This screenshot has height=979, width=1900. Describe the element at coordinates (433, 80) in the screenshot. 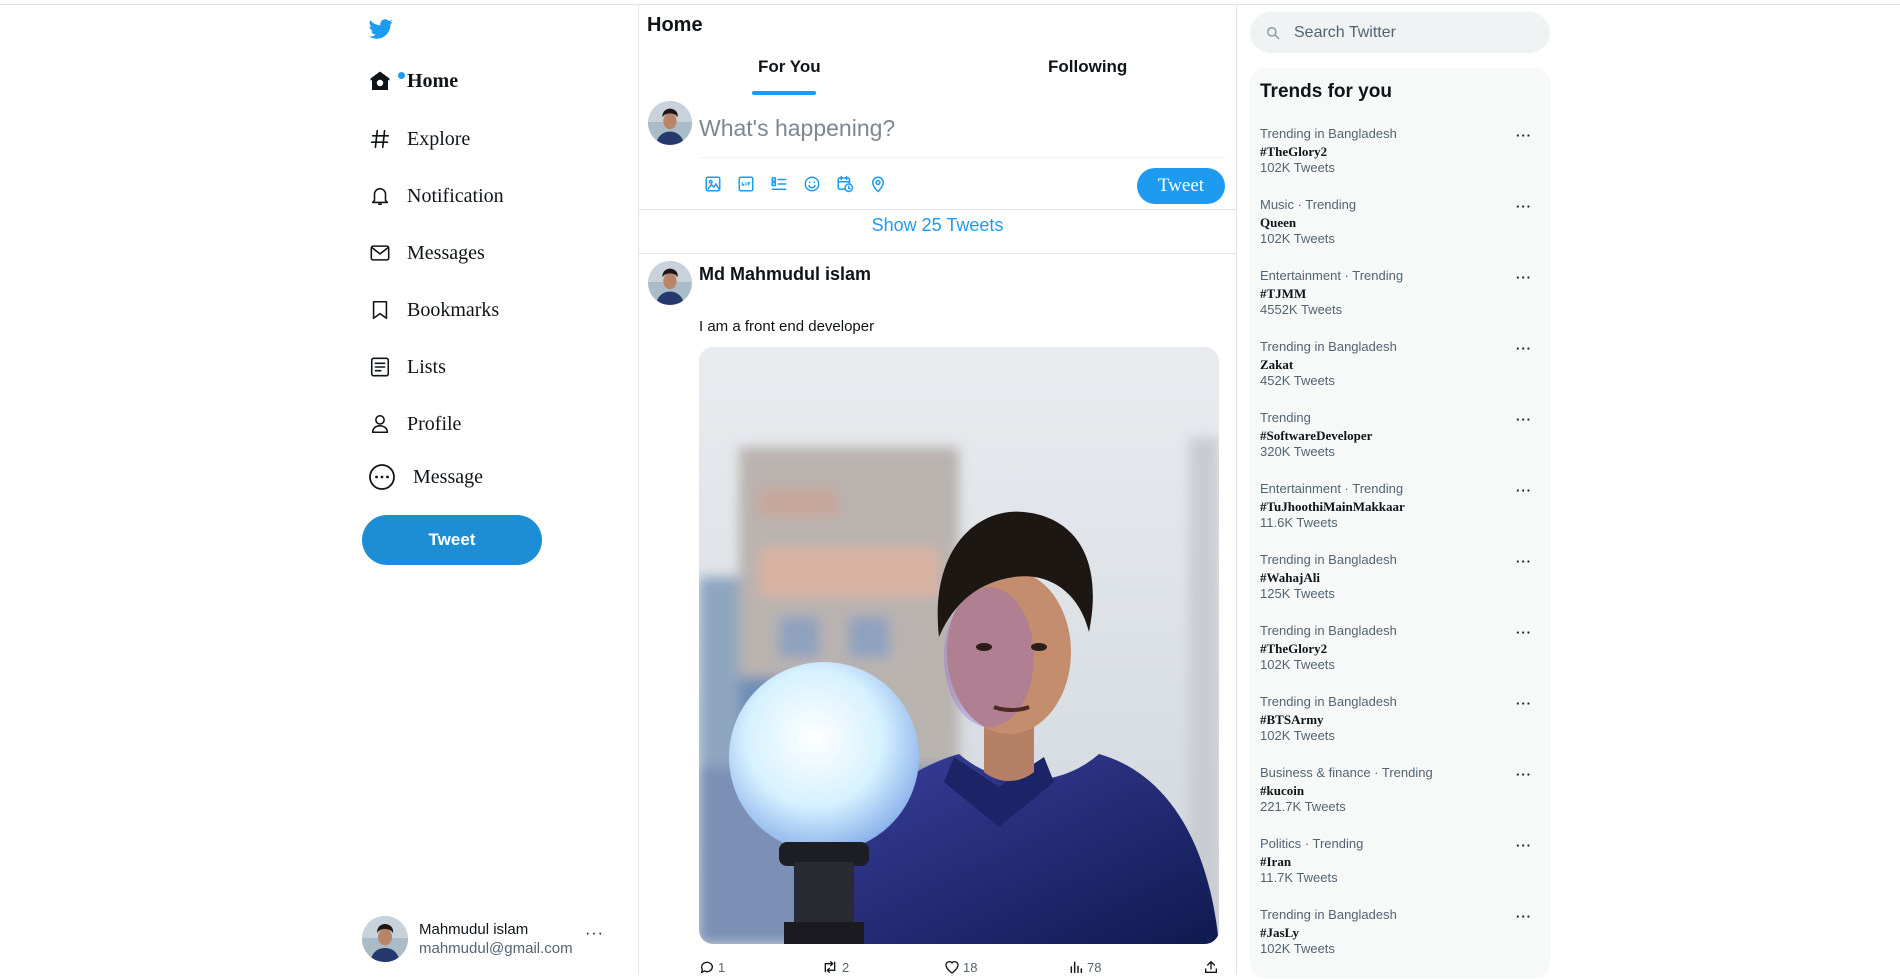

I see `nav-home-label: Home` at that location.